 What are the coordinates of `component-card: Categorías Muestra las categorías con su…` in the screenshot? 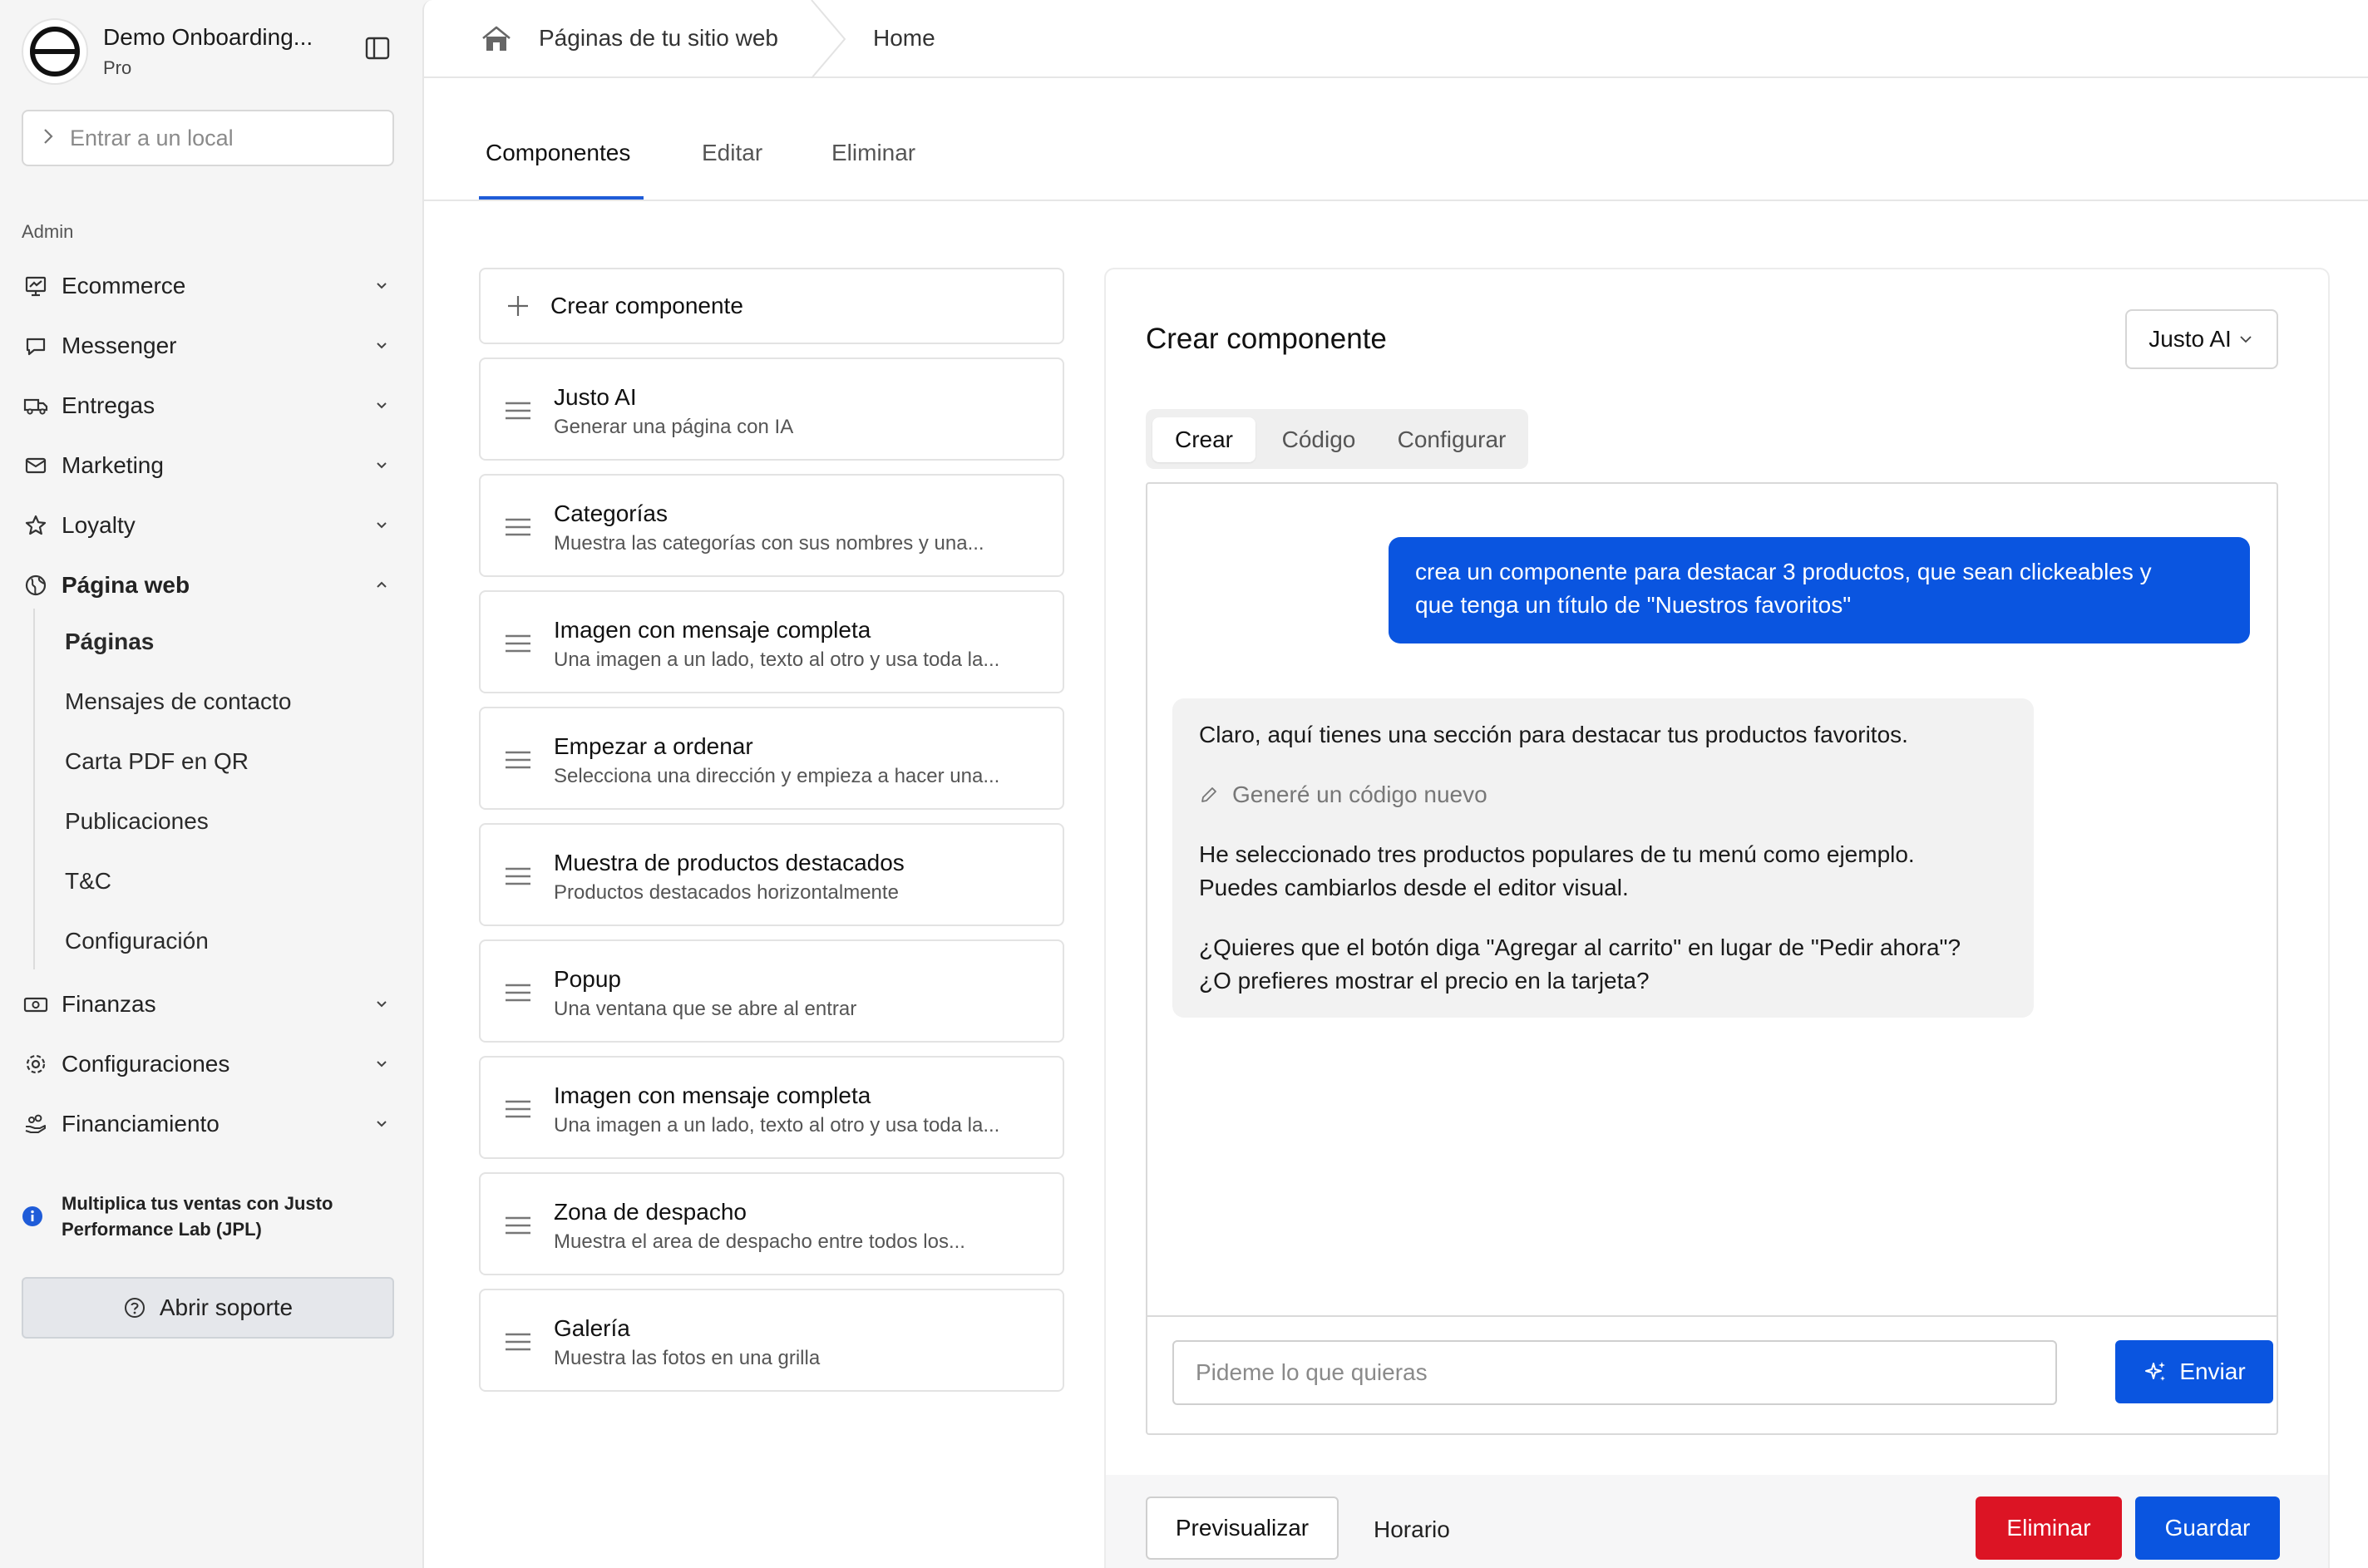 It's located at (771, 525).